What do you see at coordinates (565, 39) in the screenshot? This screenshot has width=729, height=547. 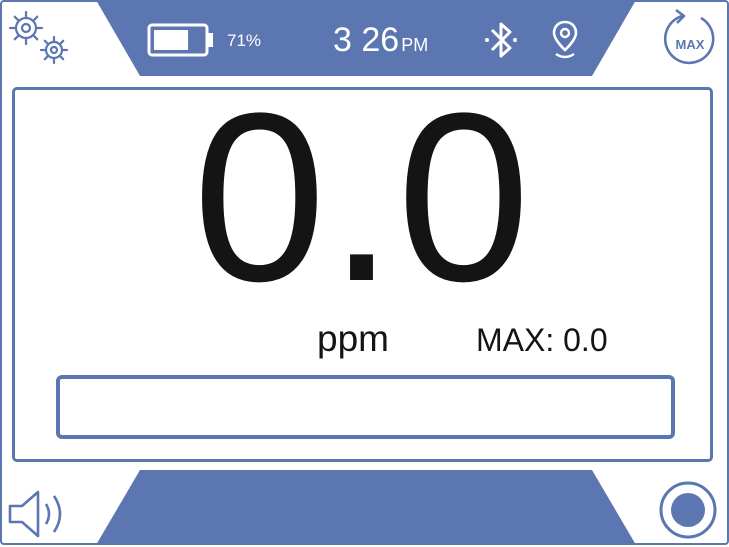 I see `gps-location-icon` at bounding box center [565, 39].